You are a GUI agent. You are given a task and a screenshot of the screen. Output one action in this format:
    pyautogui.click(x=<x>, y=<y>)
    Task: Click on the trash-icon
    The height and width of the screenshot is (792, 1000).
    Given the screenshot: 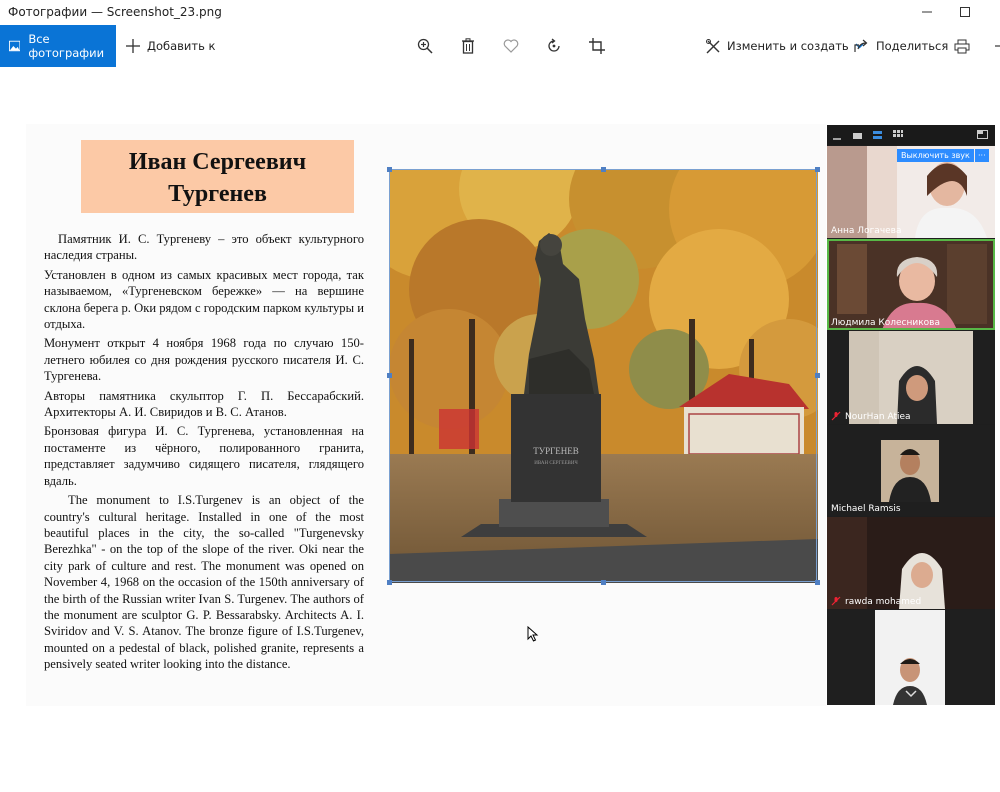 What is the action you would take?
    pyautogui.click(x=468, y=46)
    